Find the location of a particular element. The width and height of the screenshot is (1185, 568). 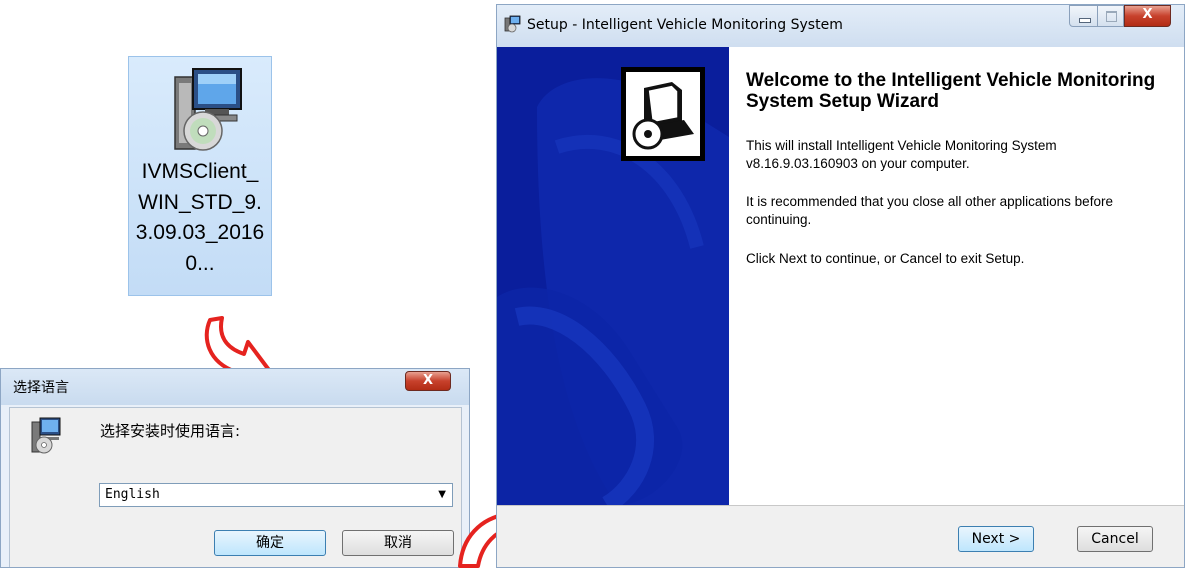

maximize-icon is located at coordinates (1111, 16).